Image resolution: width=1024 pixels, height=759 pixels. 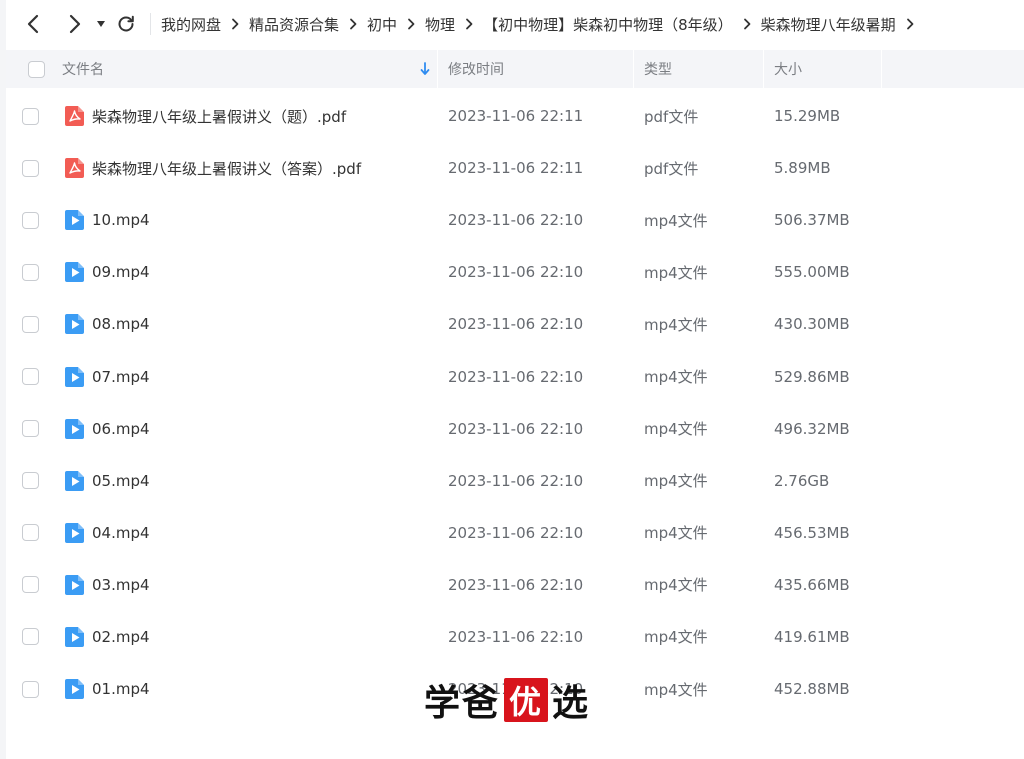 I want to click on column-header-size-label: 大小, so click(x=788, y=70).